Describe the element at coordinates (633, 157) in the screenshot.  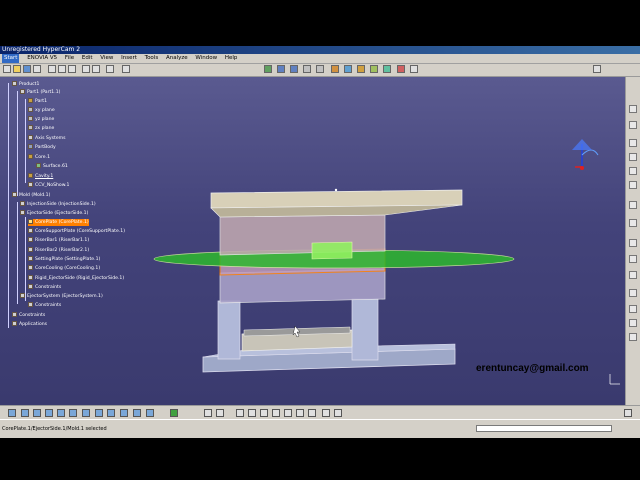
I see `product-tool-icon` at that location.